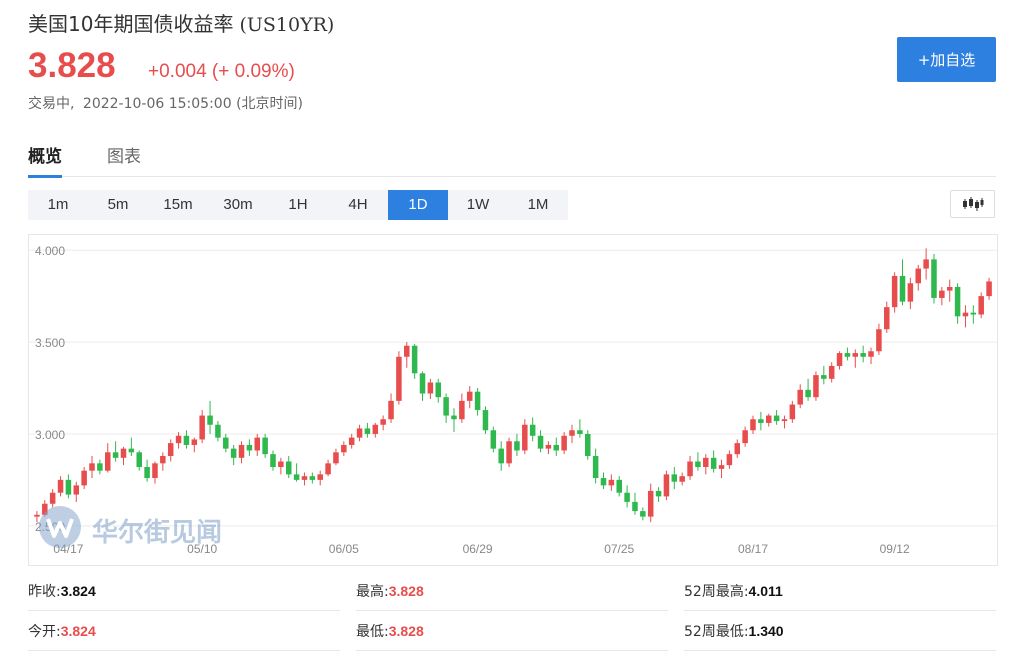  What do you see at coordinates (765, 591) in the screenshot?
I see `stat-value: 4.011` at bounding box center [765, 591].